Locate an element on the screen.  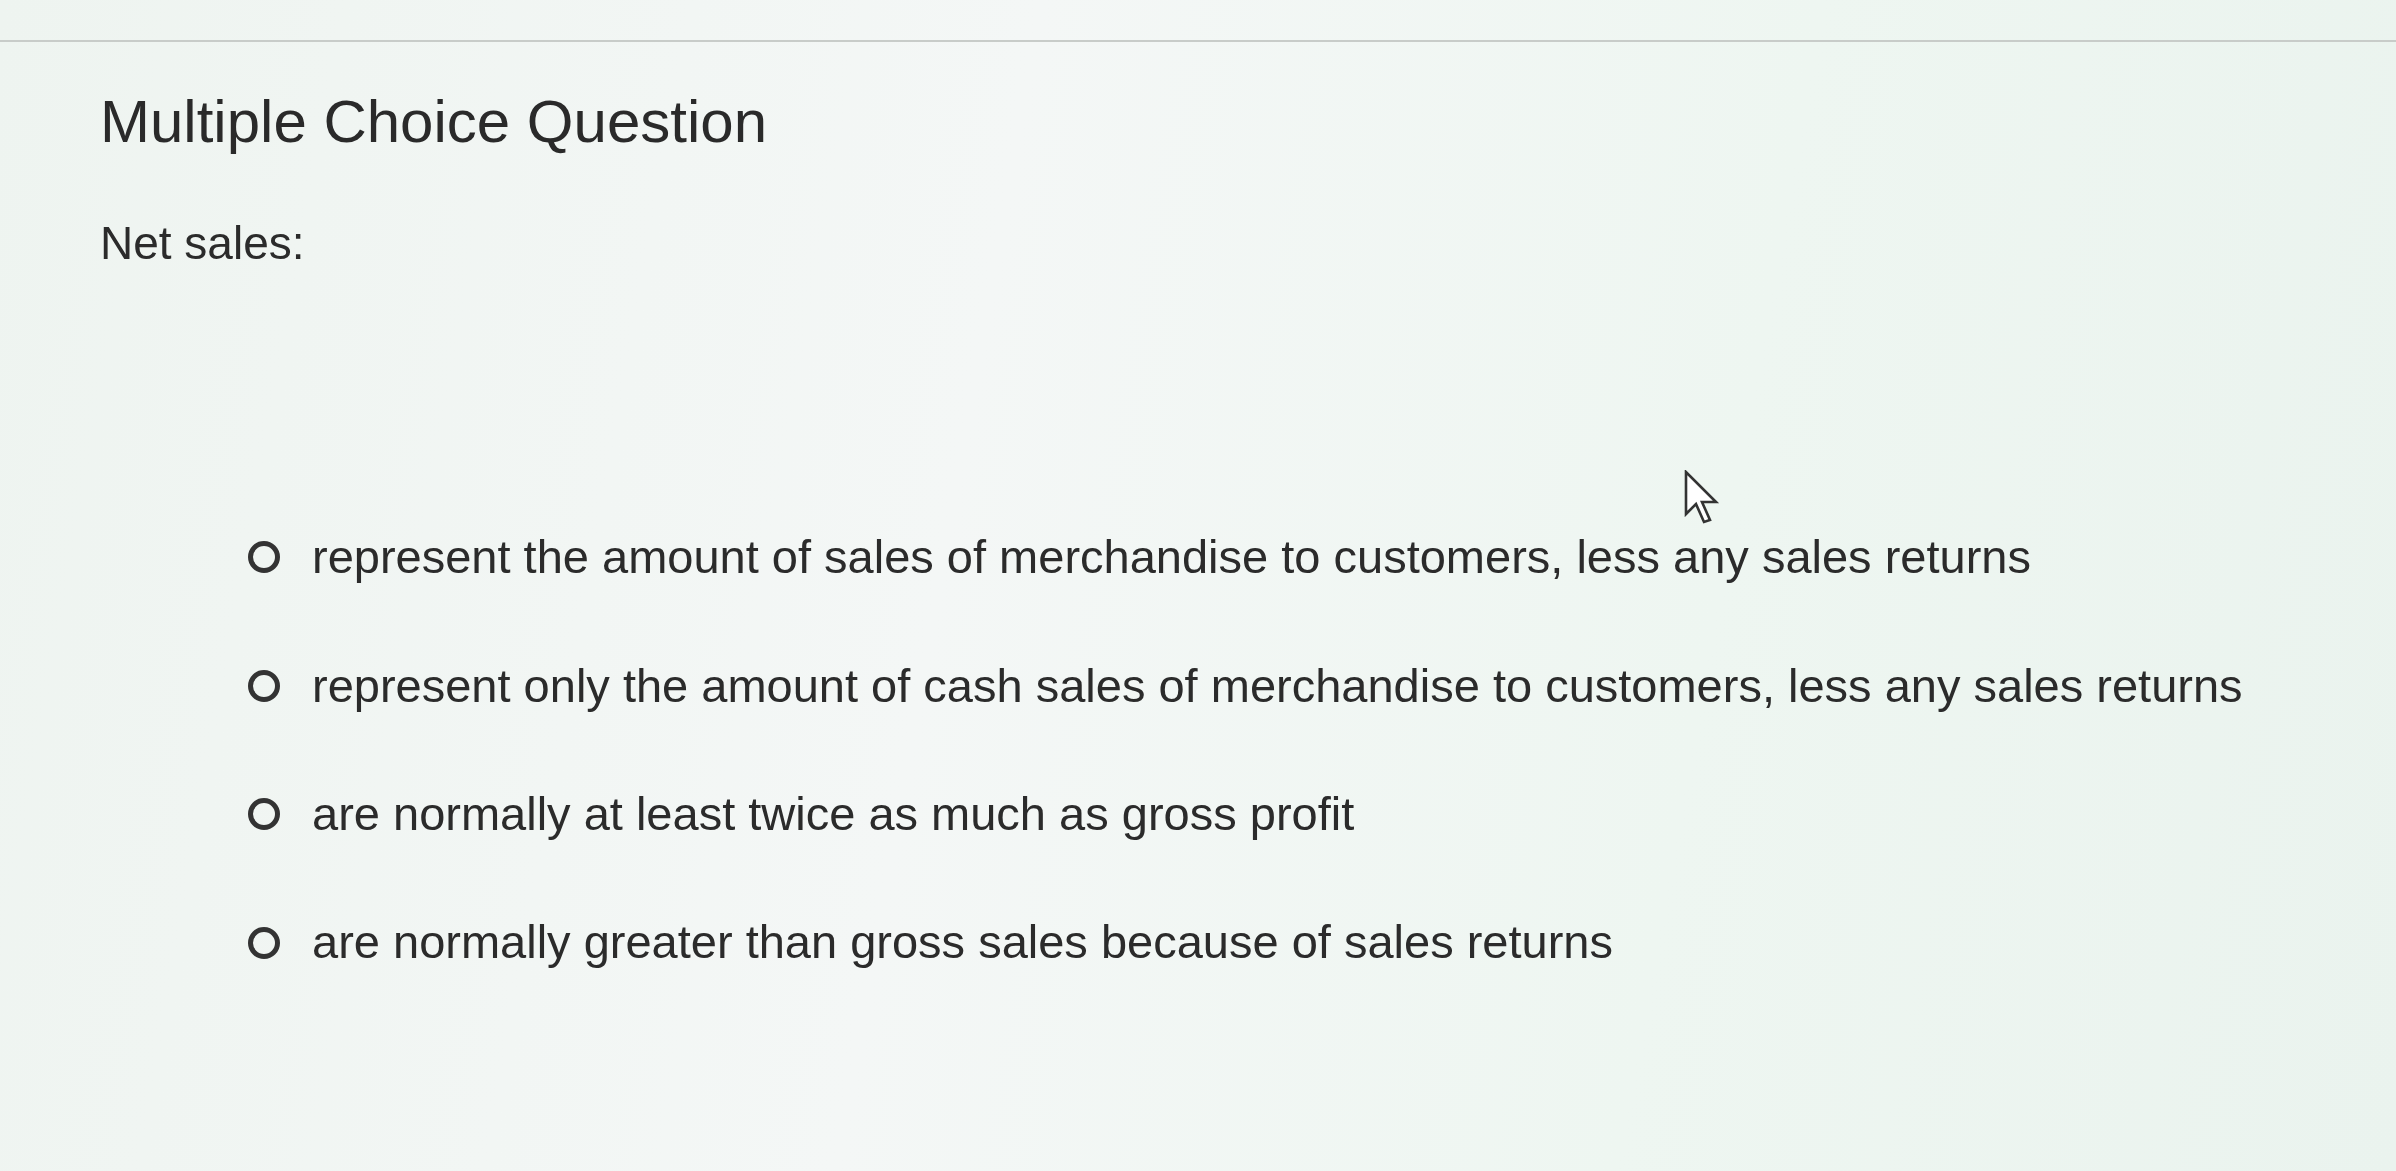
option-label: represent only the amount of cash sales of merchandise to customers, less any sales returns is located at coordinates (1277, 685).